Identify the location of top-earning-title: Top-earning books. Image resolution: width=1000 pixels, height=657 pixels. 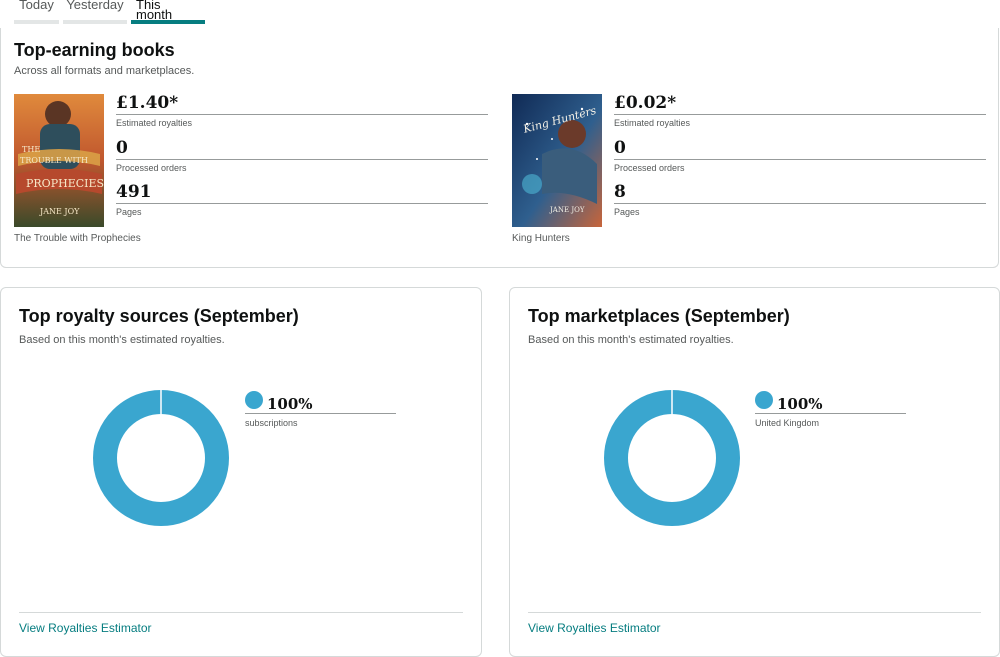
(94, 50).